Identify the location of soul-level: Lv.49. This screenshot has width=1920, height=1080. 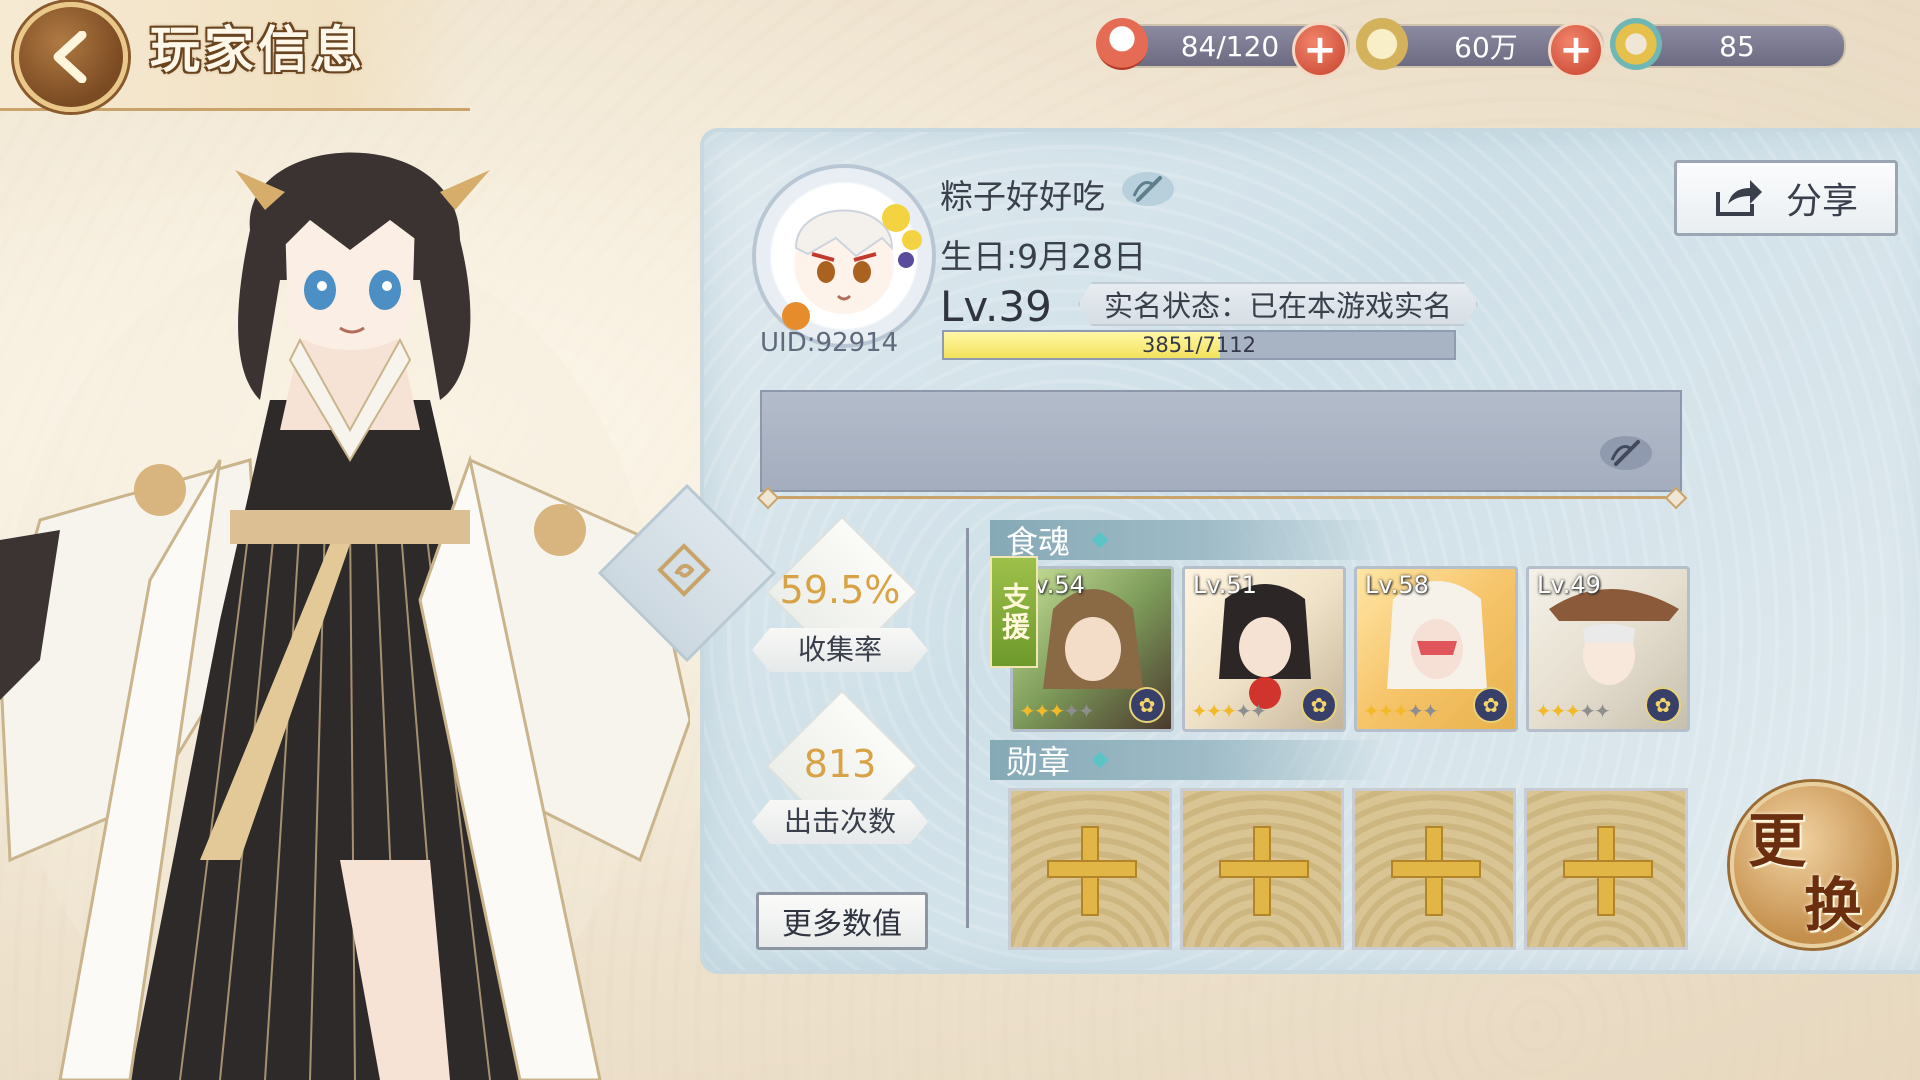
(1569, 585).